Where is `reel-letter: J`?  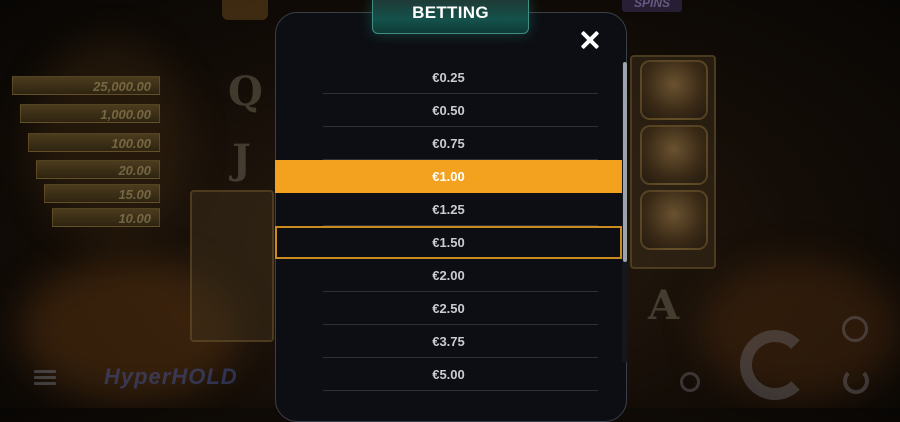 reel-letter: J is located at coordinates (241, 159).